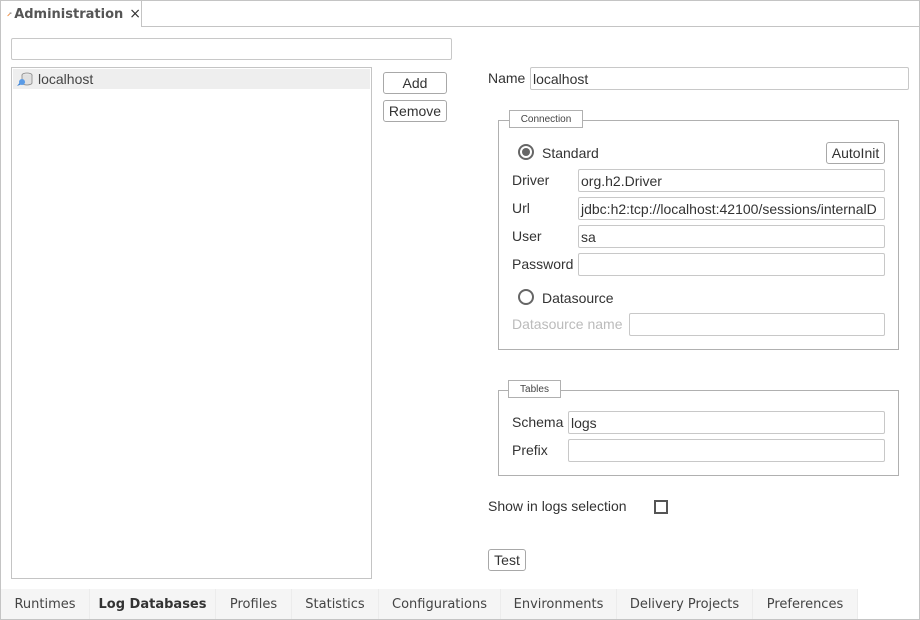 This screenshot has width=920, height=620. I want to click on datasource-label: Datasource, so click(578, 298).